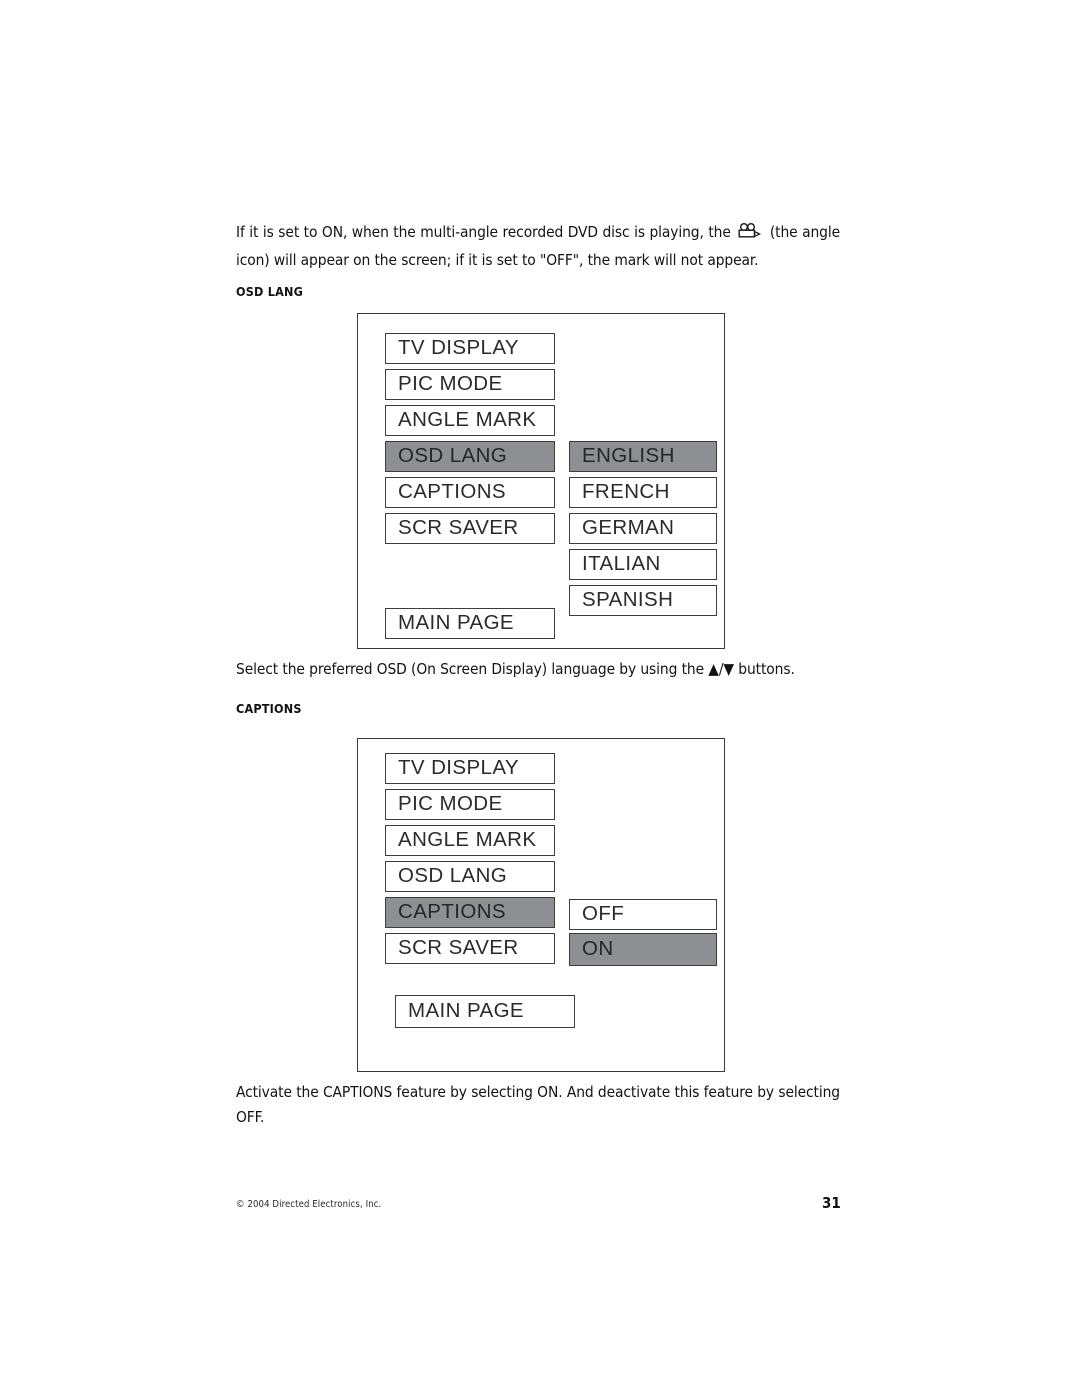 Image resolution: width=1080 pixels, height=1397 pixels. I want to click on page-number: 31, so click(831, 1203).